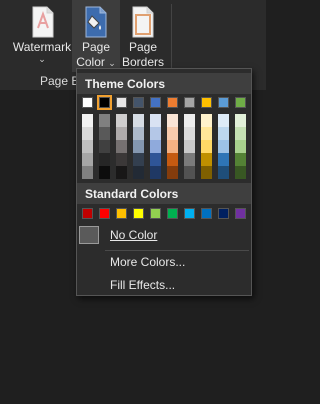 This screenshot has width=320, height=404. What do you see at coordinates (143, 47) in the screenshot?
I see `page-borders-label-line1: Page` at bounding box center [143, 47].